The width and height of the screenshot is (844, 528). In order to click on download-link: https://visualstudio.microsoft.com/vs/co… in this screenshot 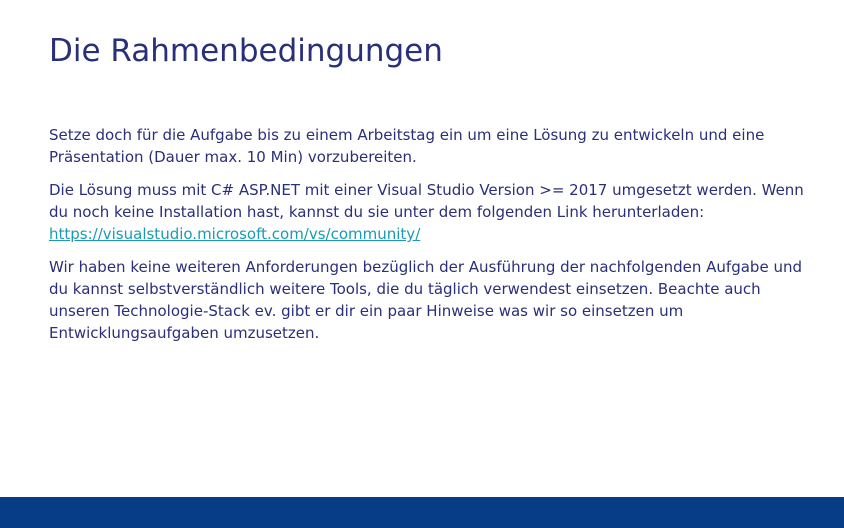, I will do `click(234, 234)`.